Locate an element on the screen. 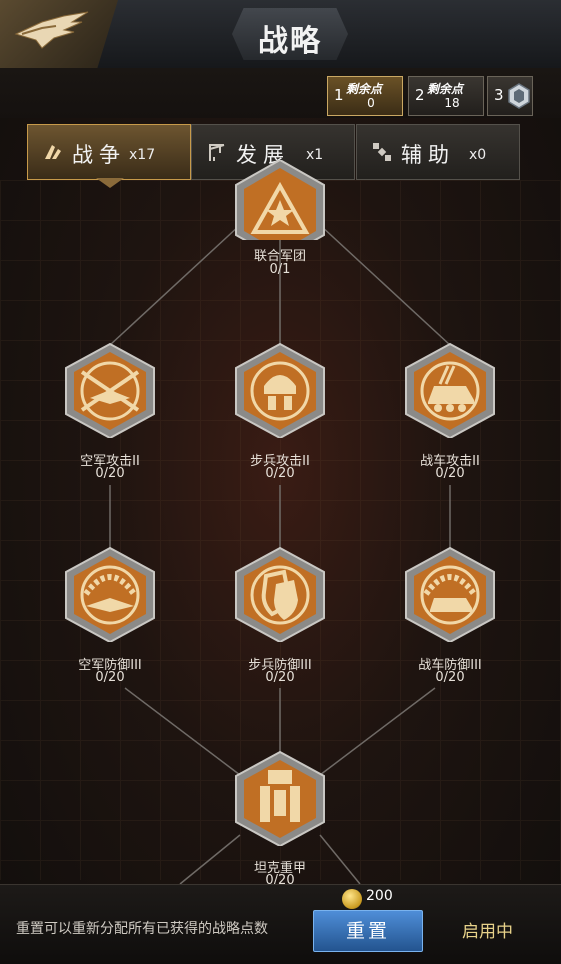 The width and height of the screenshot is (561, 964). jet-shield-icon is located at coordinates (110, 594).